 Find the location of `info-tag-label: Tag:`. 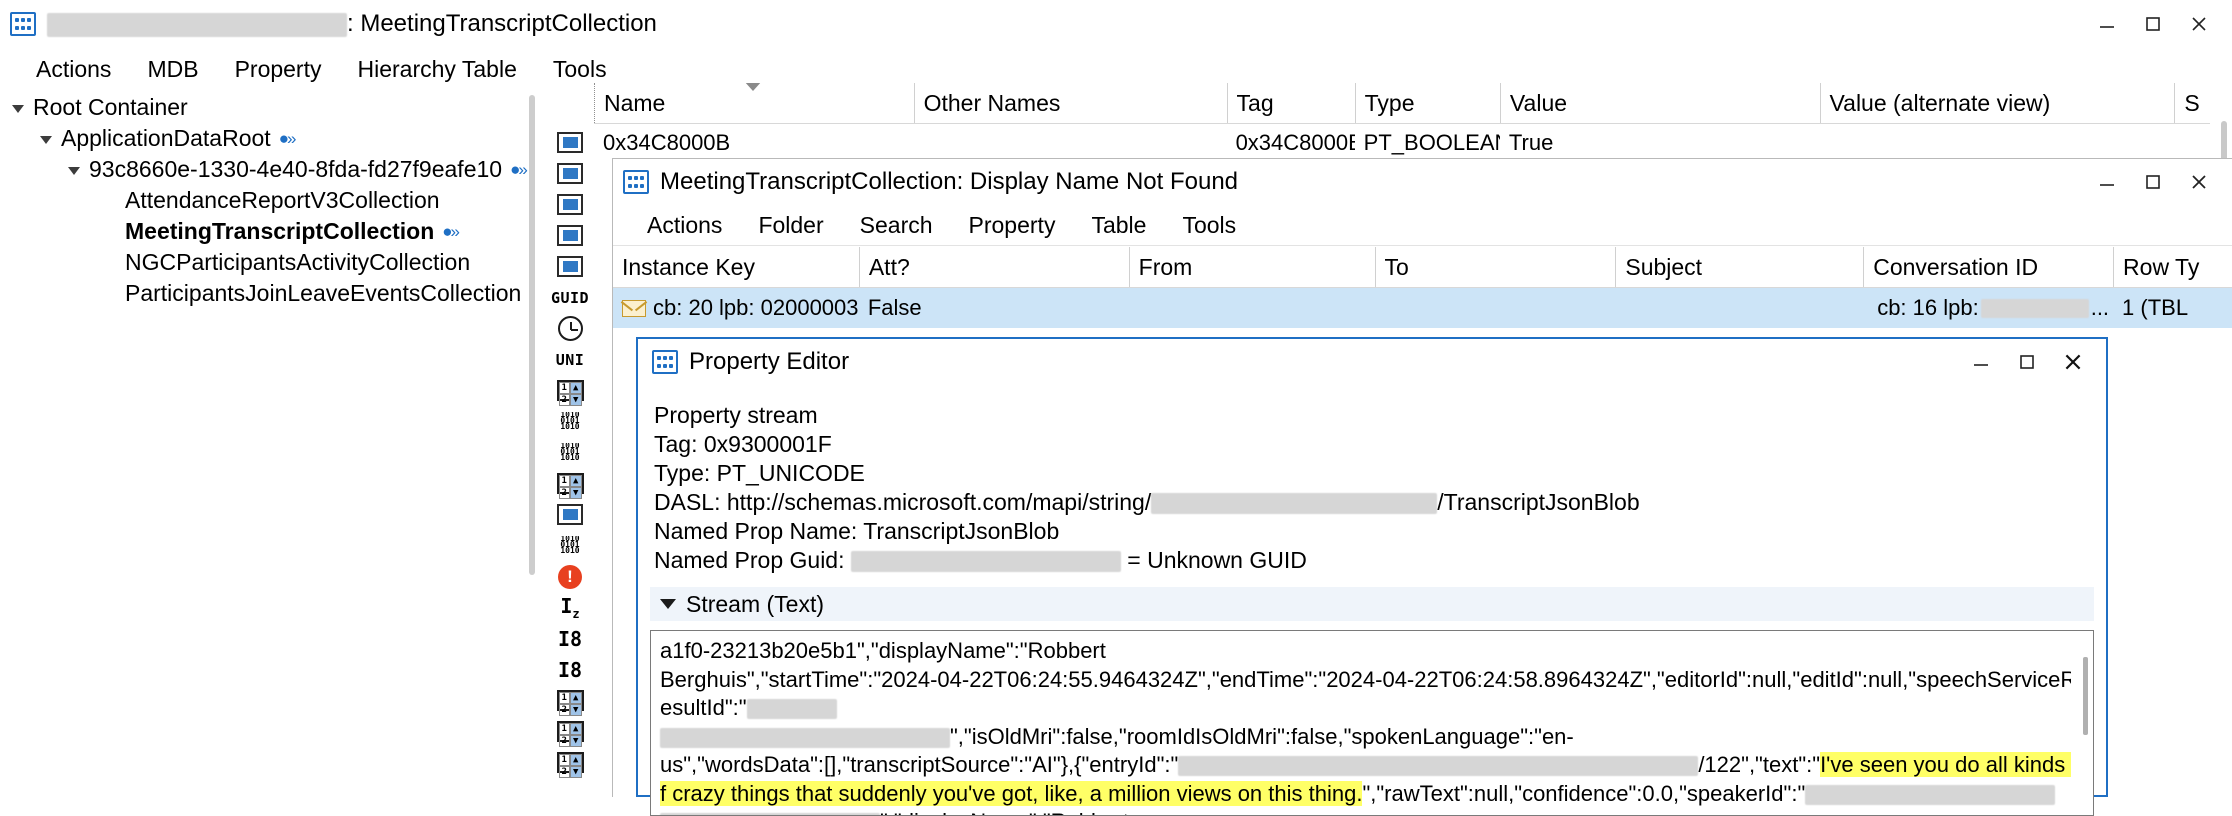

info-tag-label: Tag: is located at coordinates (679, 444).